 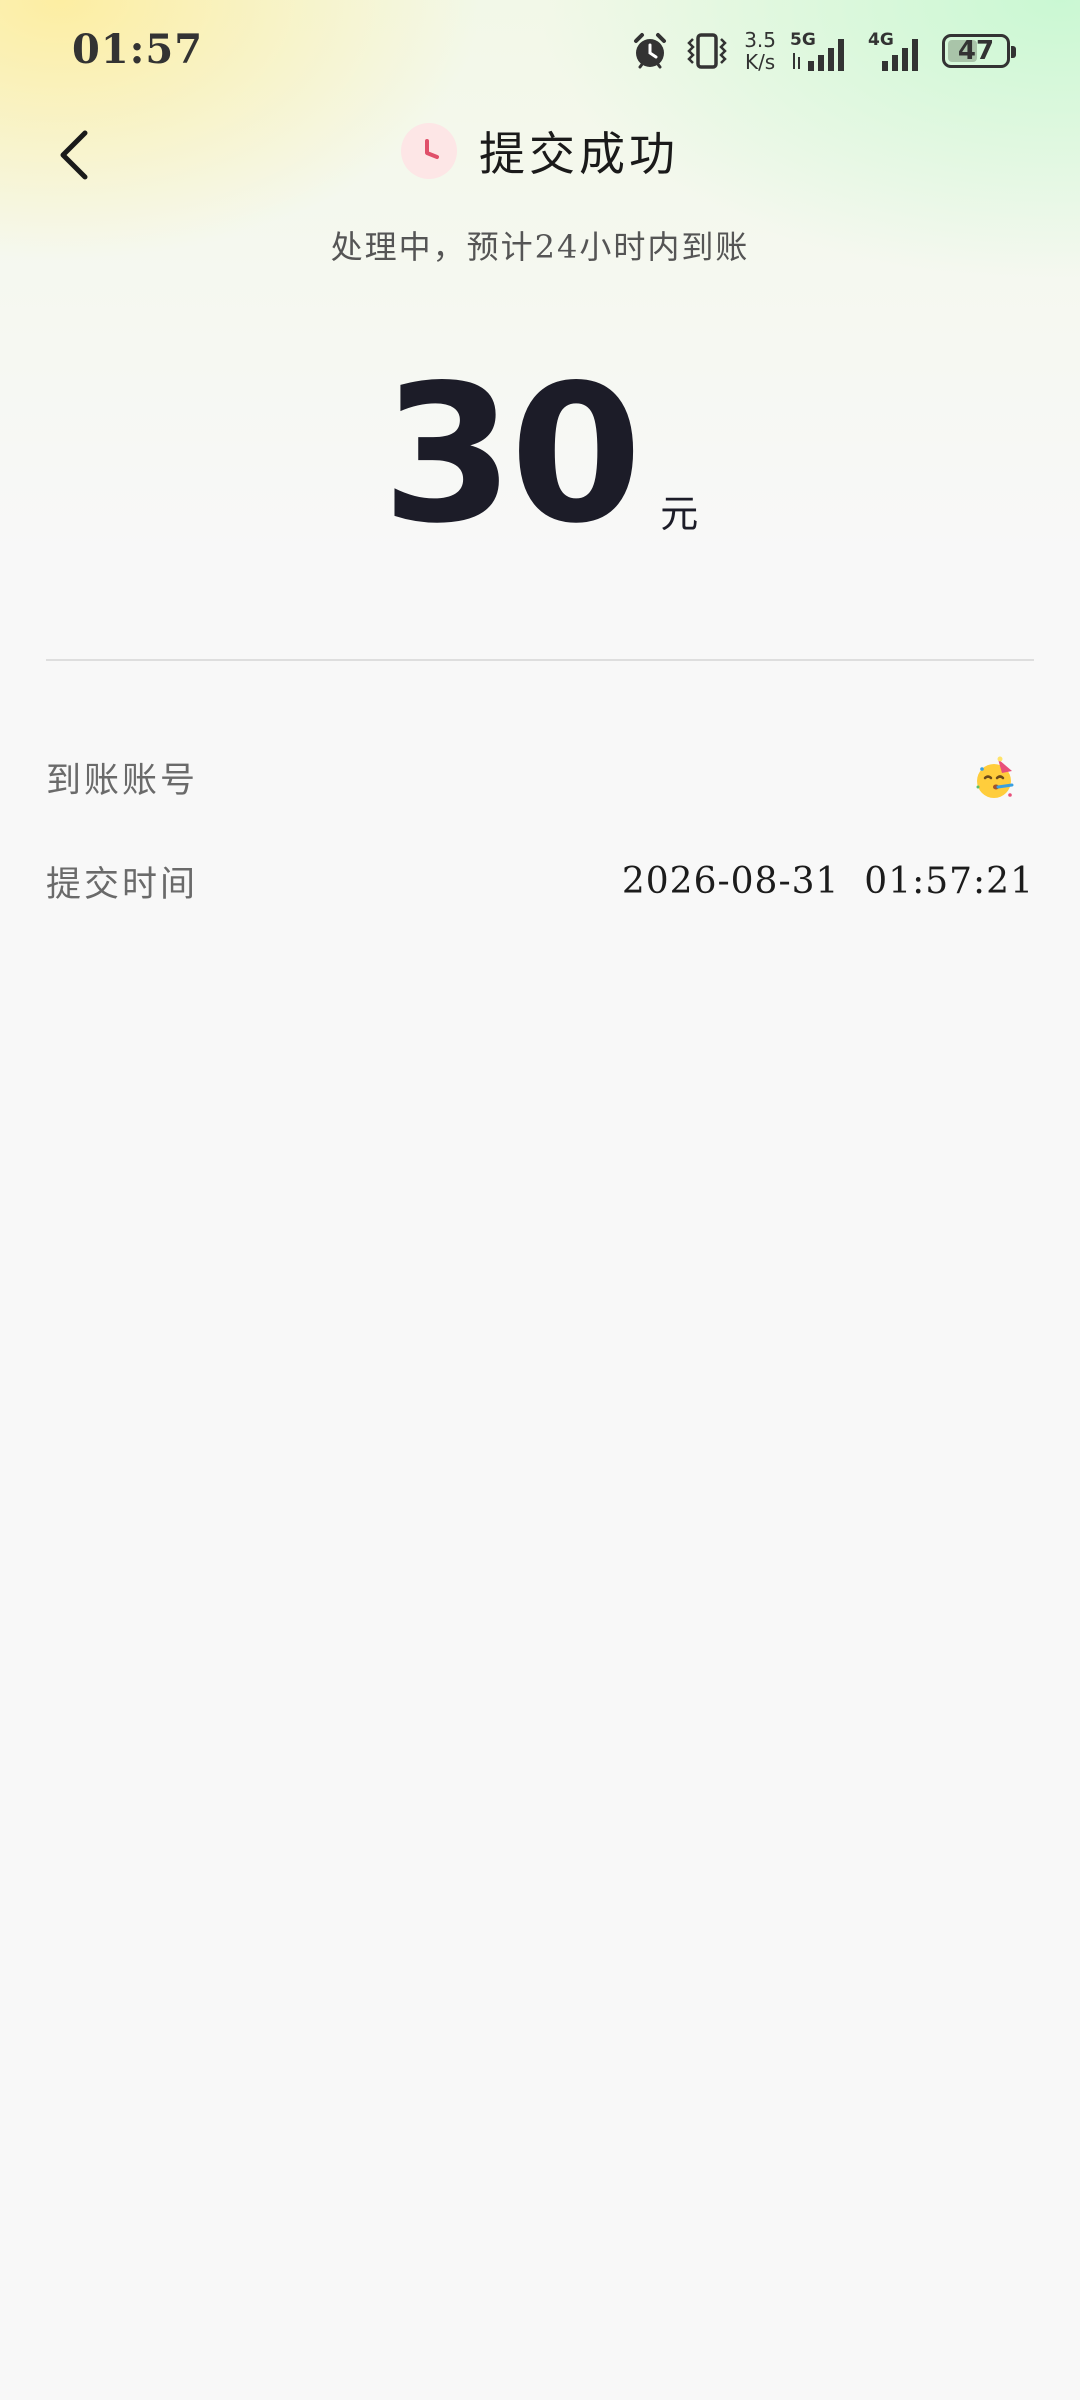 I want to click on amount-unit: 元, so click(x=679, y=514).